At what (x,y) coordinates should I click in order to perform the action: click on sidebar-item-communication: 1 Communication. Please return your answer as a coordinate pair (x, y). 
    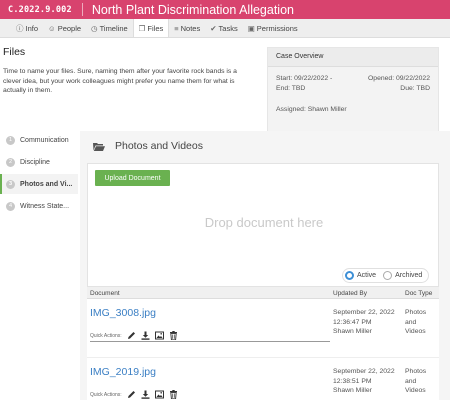
    Looking at the image, I should click on (39, 140).